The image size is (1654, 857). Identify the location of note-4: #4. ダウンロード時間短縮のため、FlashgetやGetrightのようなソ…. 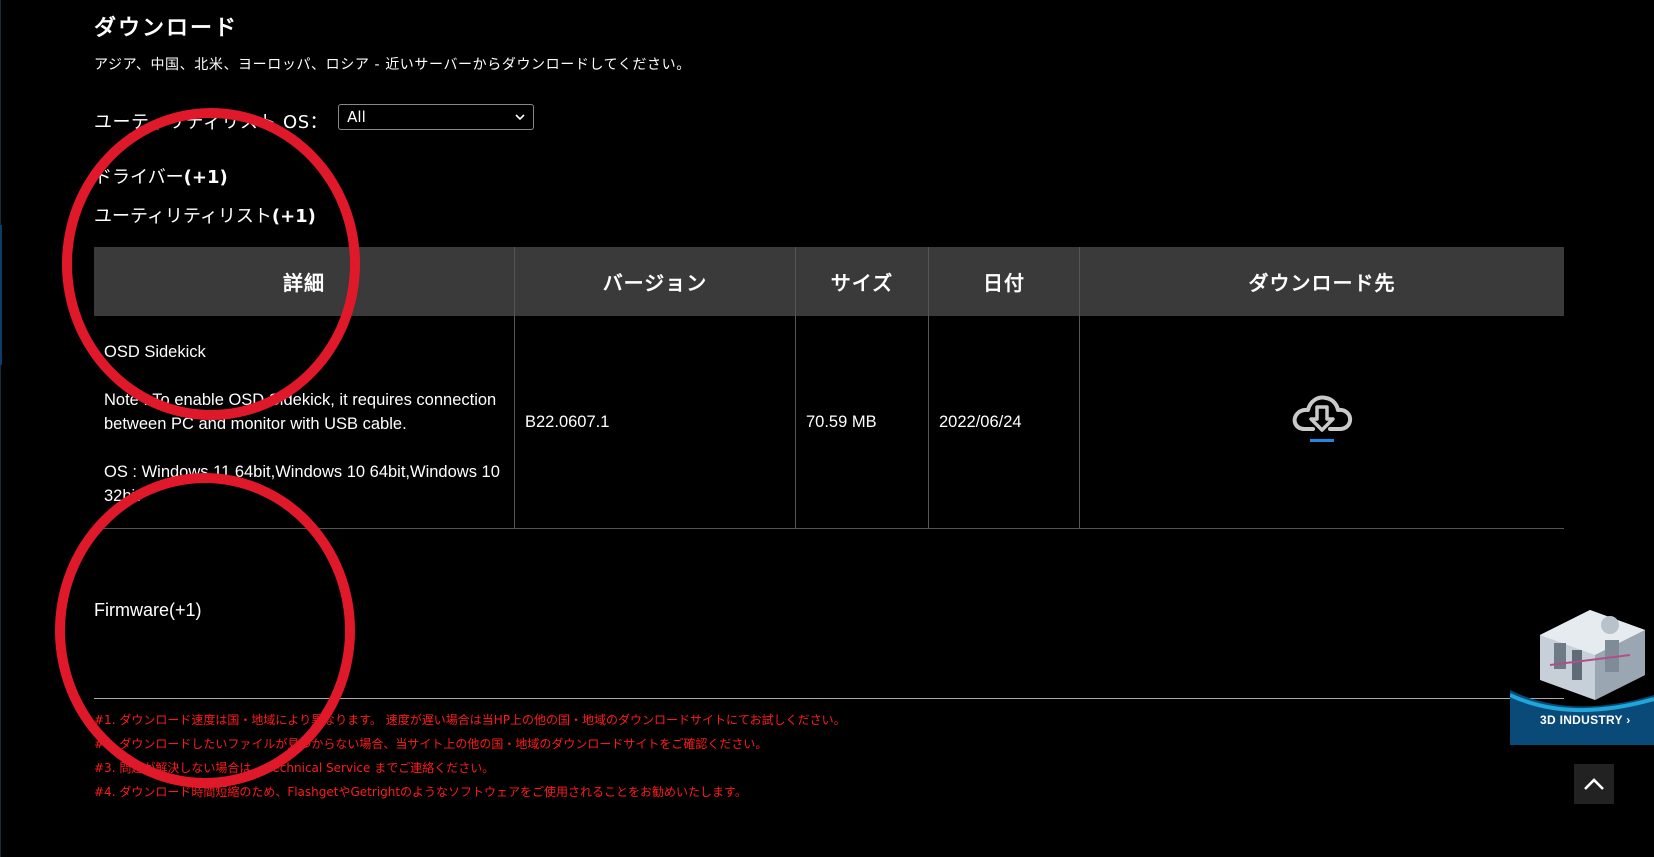
(420, 792).